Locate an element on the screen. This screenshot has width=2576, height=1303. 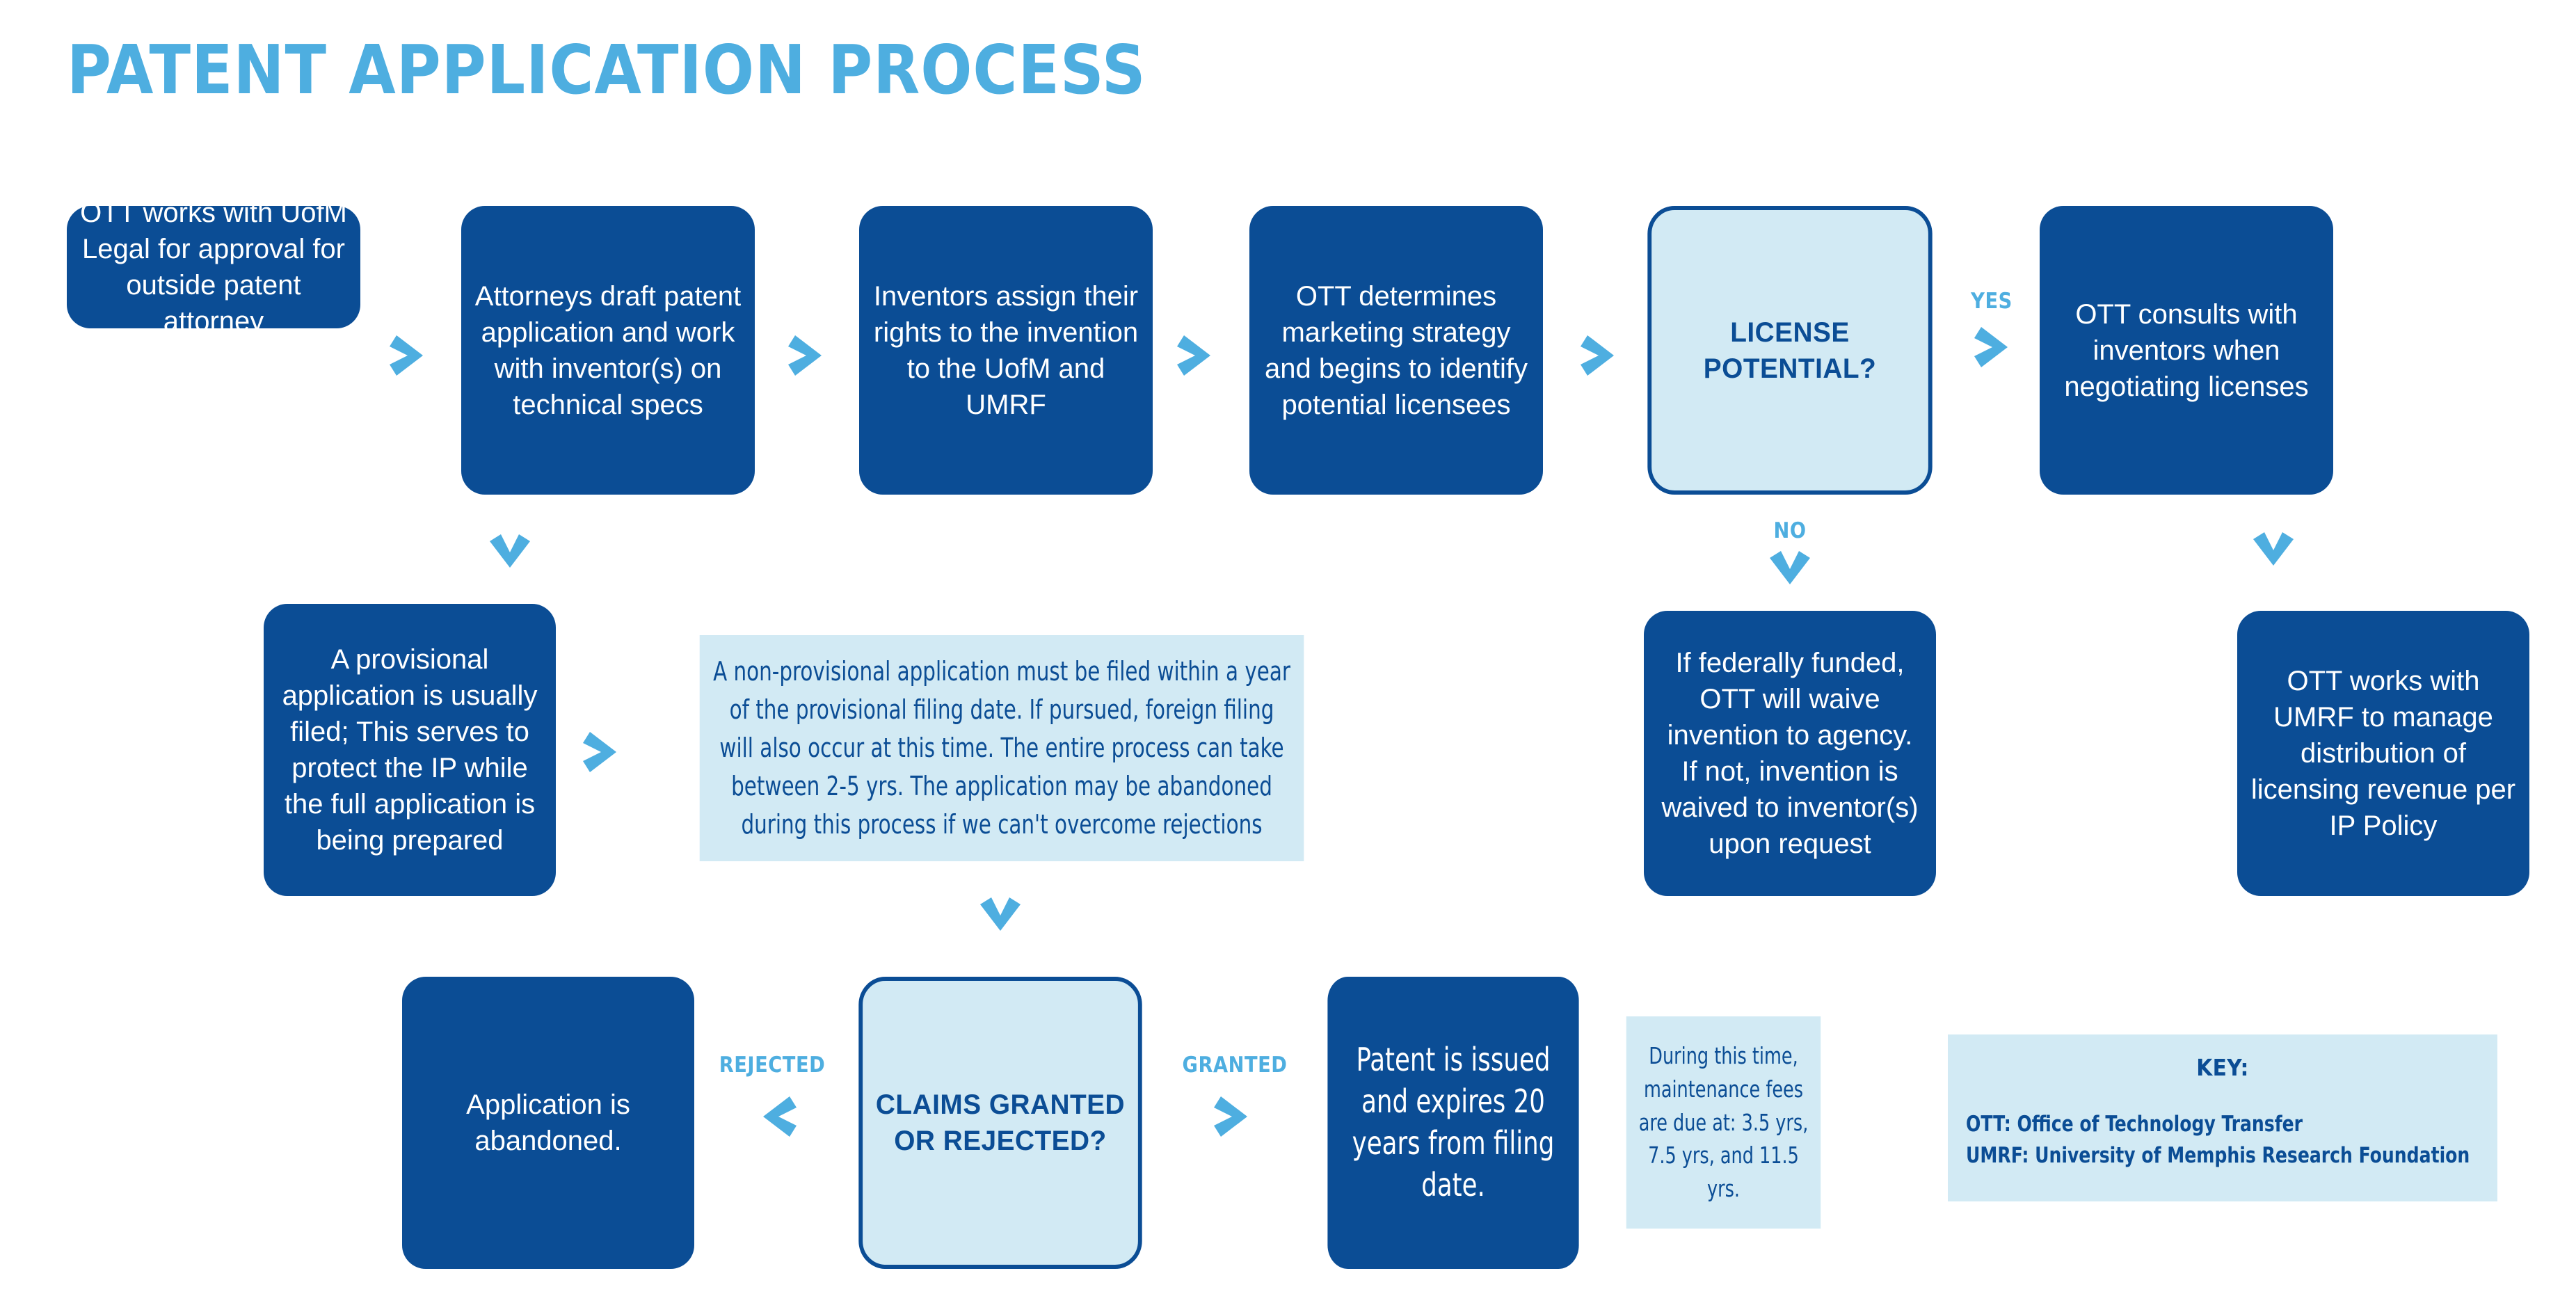
process-step-application-abandoned: Application is abandoned. is located at coordinates (548, 1123).